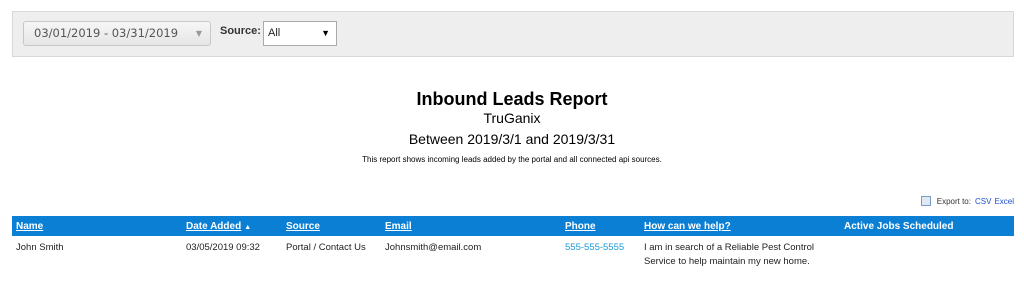 The image size is (1024, 303). I want to click on cell-email: Johnsmith@email.com, so click(433, 247).